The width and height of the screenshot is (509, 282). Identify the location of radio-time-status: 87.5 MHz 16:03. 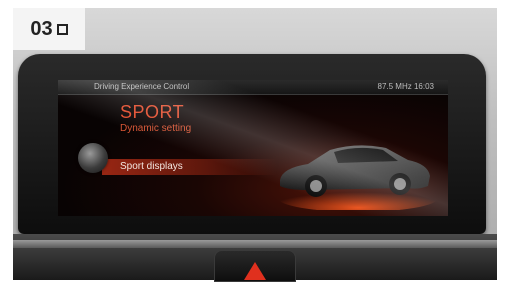
(405, 86).